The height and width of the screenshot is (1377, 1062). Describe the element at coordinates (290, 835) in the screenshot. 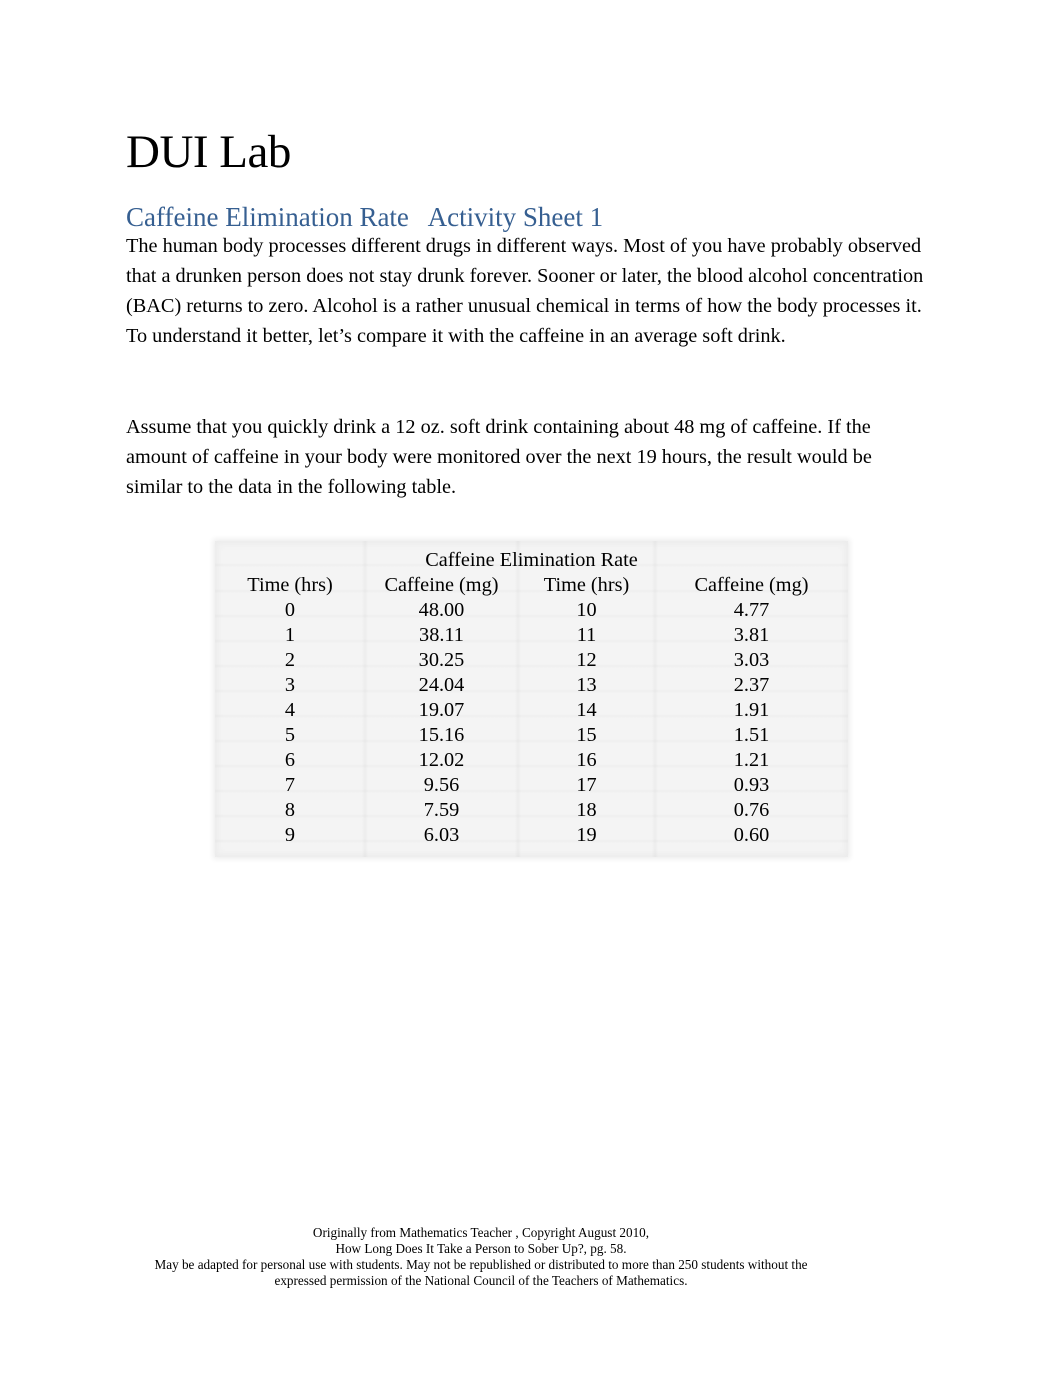

I see `time-cell: 9` at that location.